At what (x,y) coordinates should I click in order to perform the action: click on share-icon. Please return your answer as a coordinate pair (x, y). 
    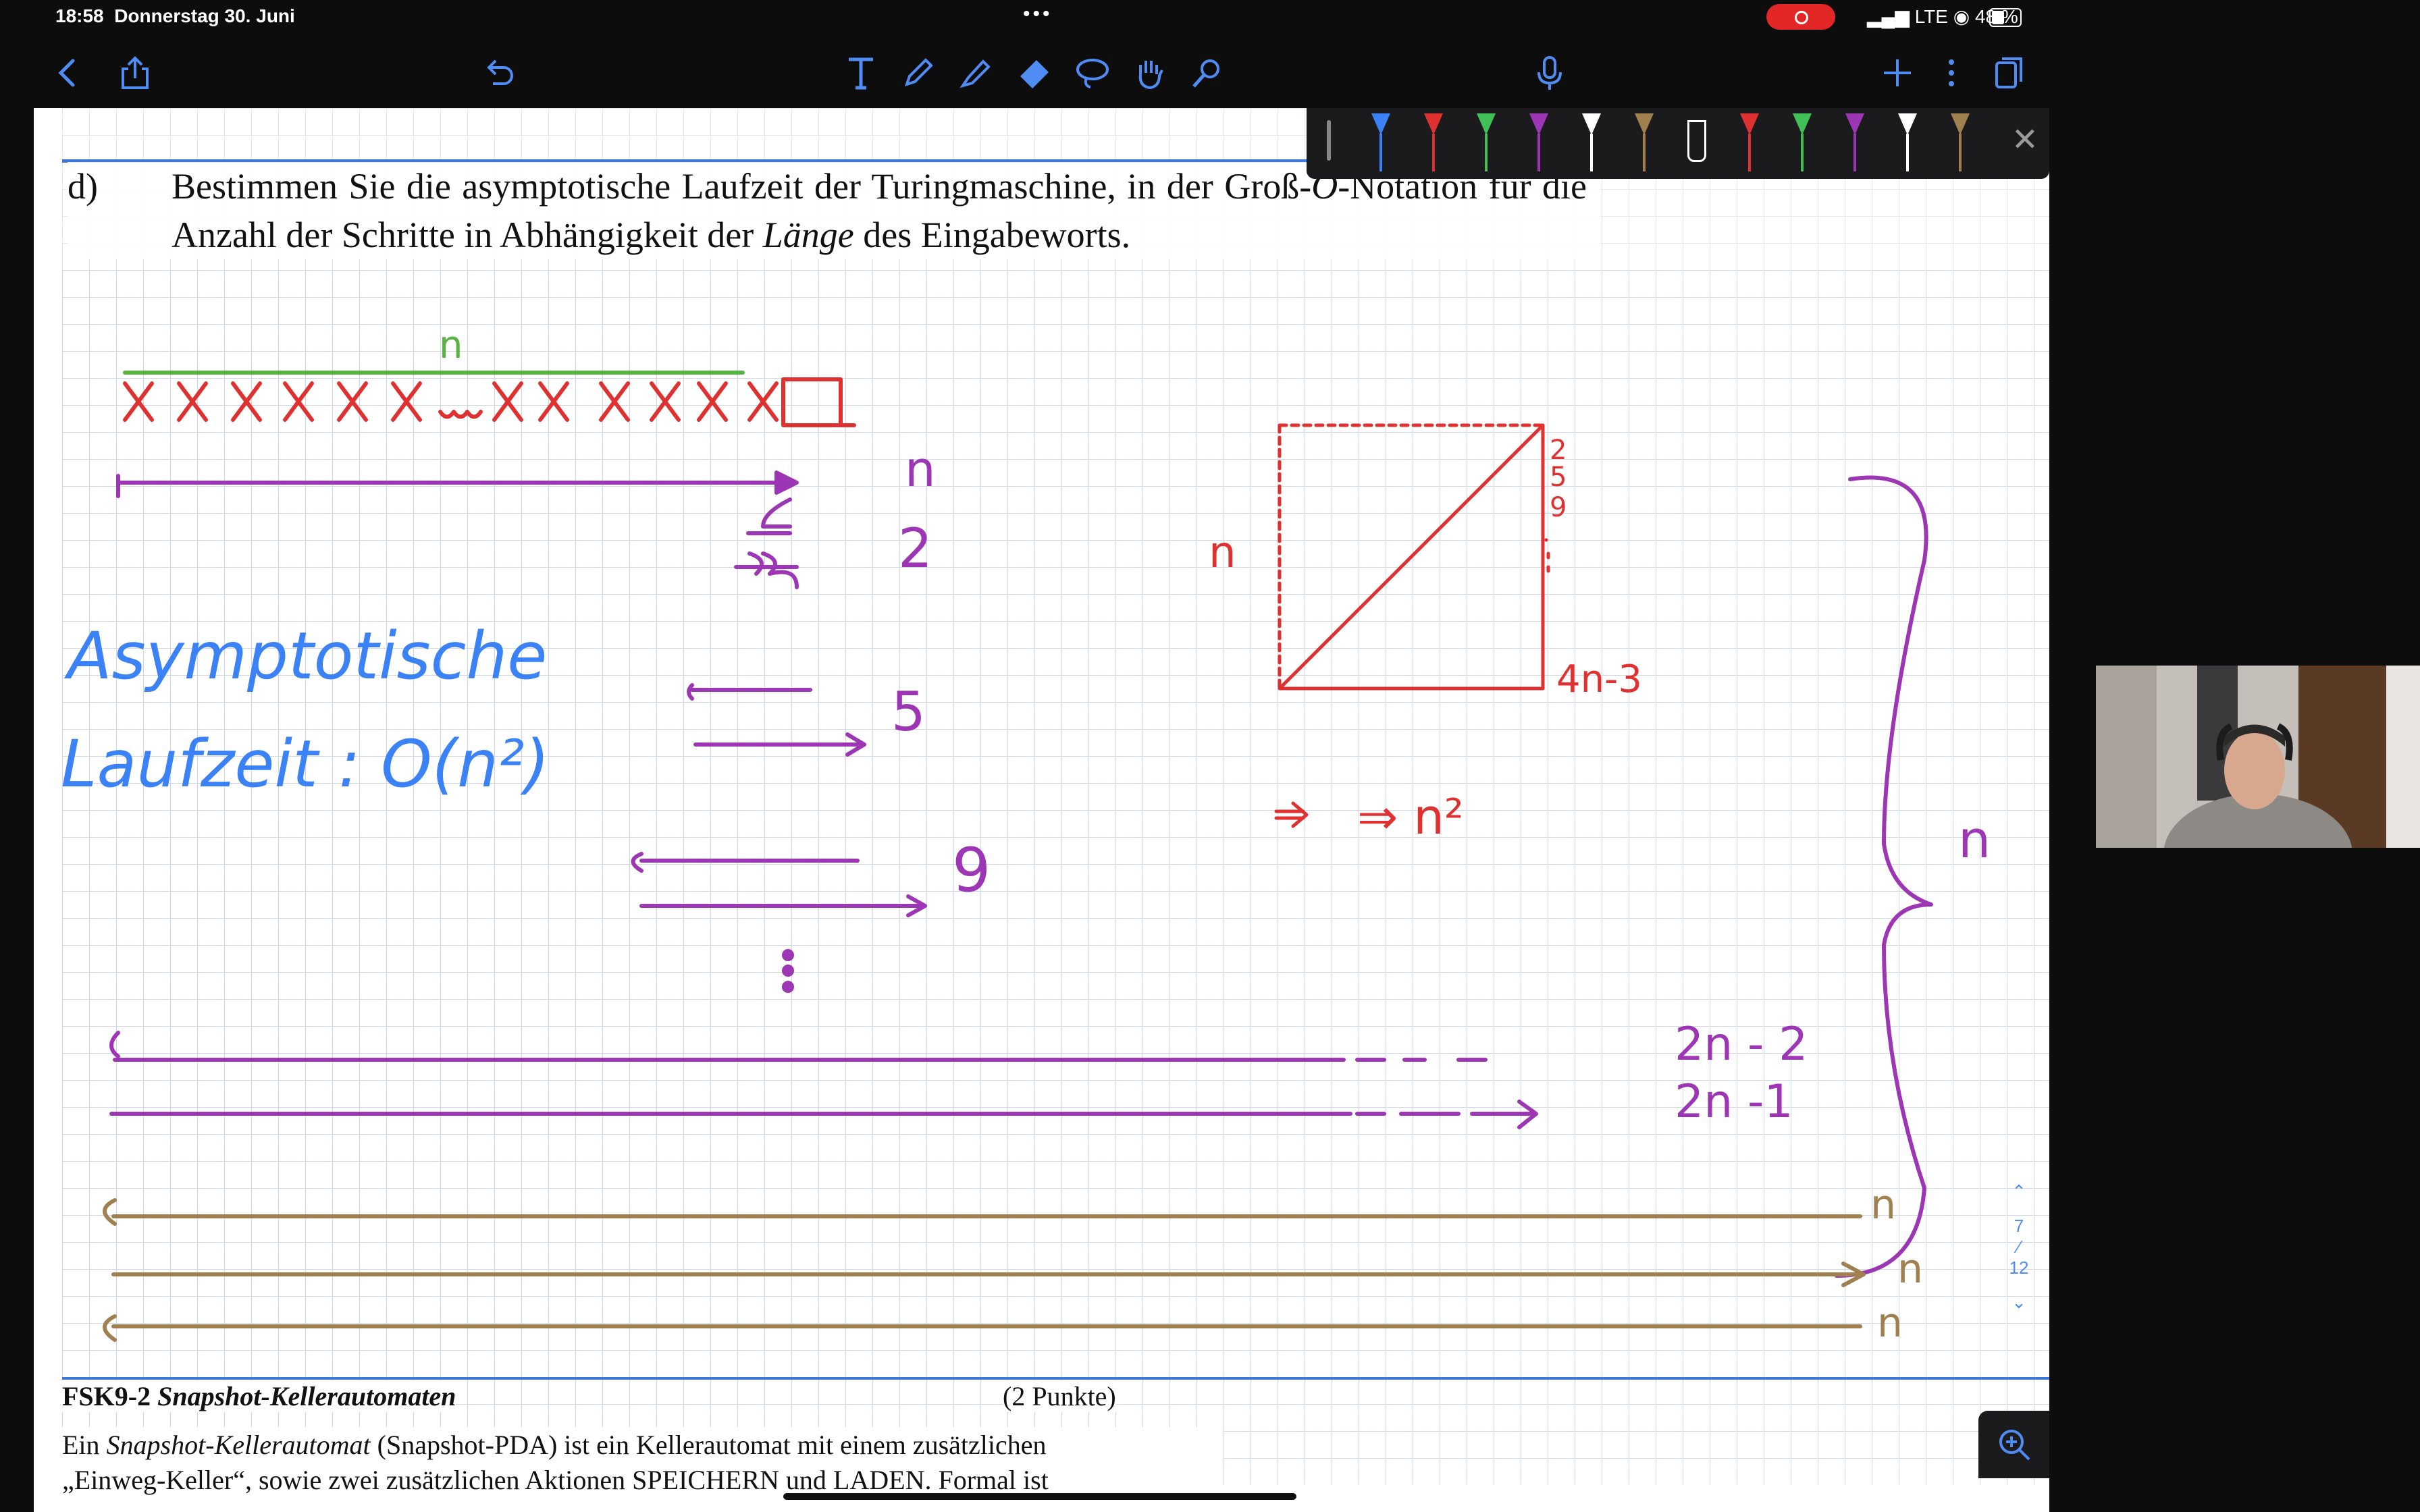
    Looking at the image, I should click on (135, 73).